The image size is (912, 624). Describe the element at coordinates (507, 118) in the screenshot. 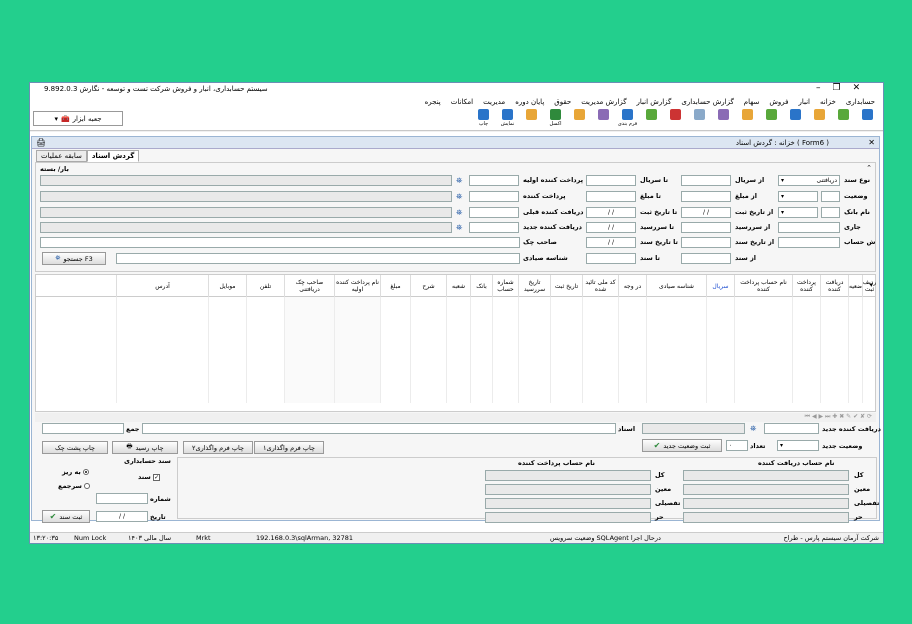

I see `toolbar-button: نمایش` at that location.